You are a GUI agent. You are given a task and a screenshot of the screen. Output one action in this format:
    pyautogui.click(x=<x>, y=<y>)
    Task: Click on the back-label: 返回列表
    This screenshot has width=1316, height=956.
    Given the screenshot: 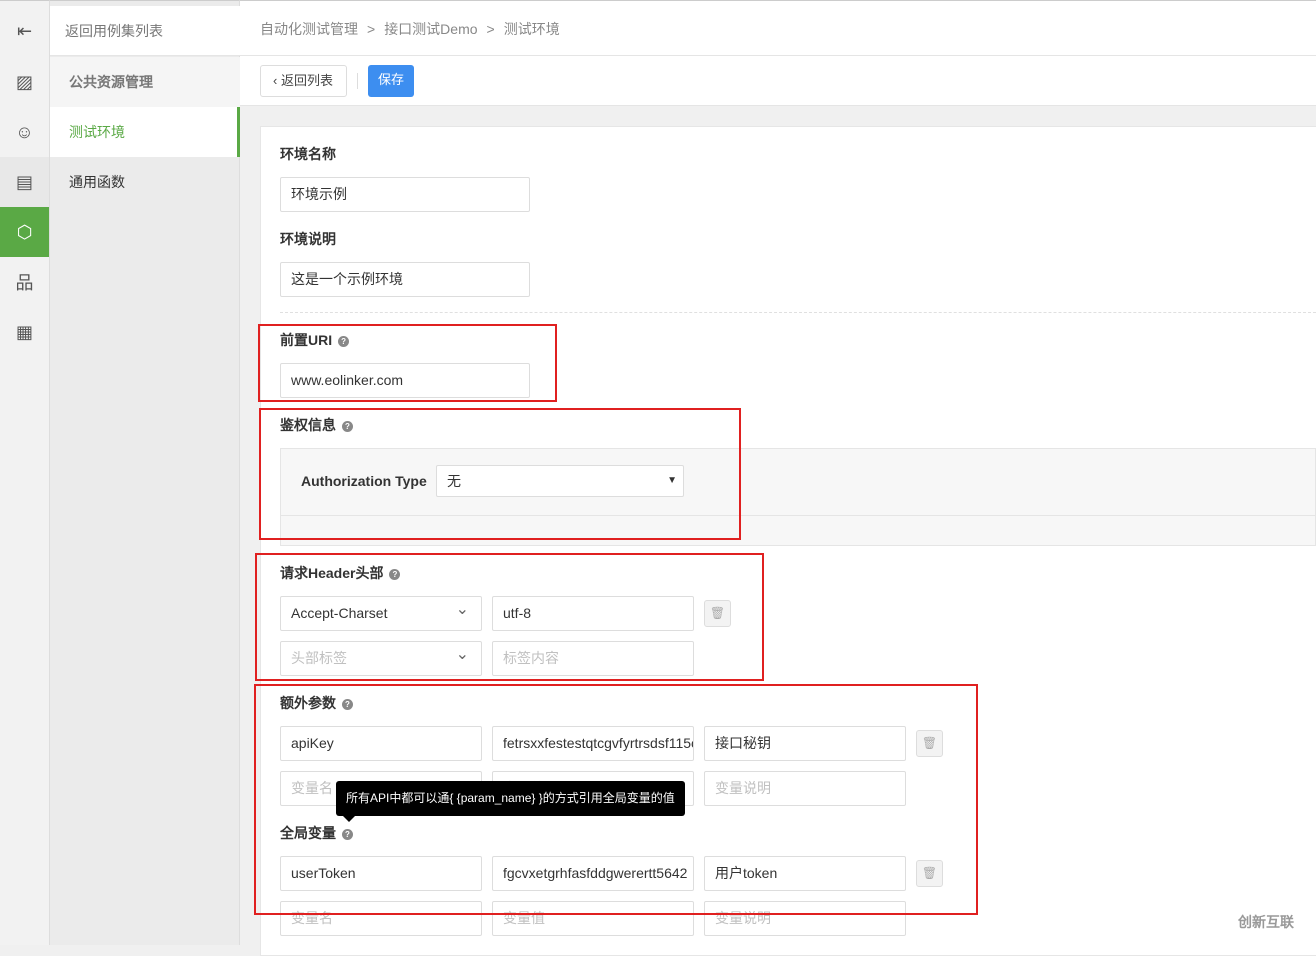 What is the action you would take?
    pyautogui.click(x=306, y=80)
    